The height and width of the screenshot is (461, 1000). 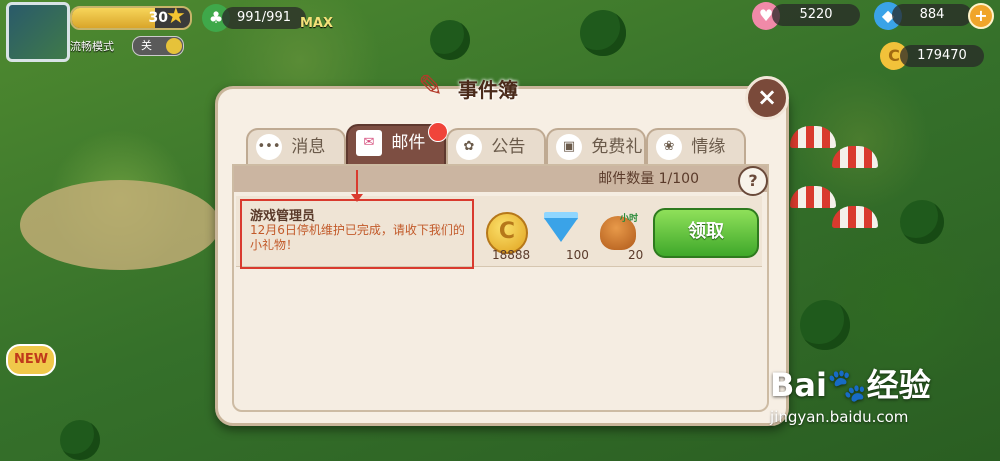 I want to click on gems-counter: 884, so click(x=932, y=15).